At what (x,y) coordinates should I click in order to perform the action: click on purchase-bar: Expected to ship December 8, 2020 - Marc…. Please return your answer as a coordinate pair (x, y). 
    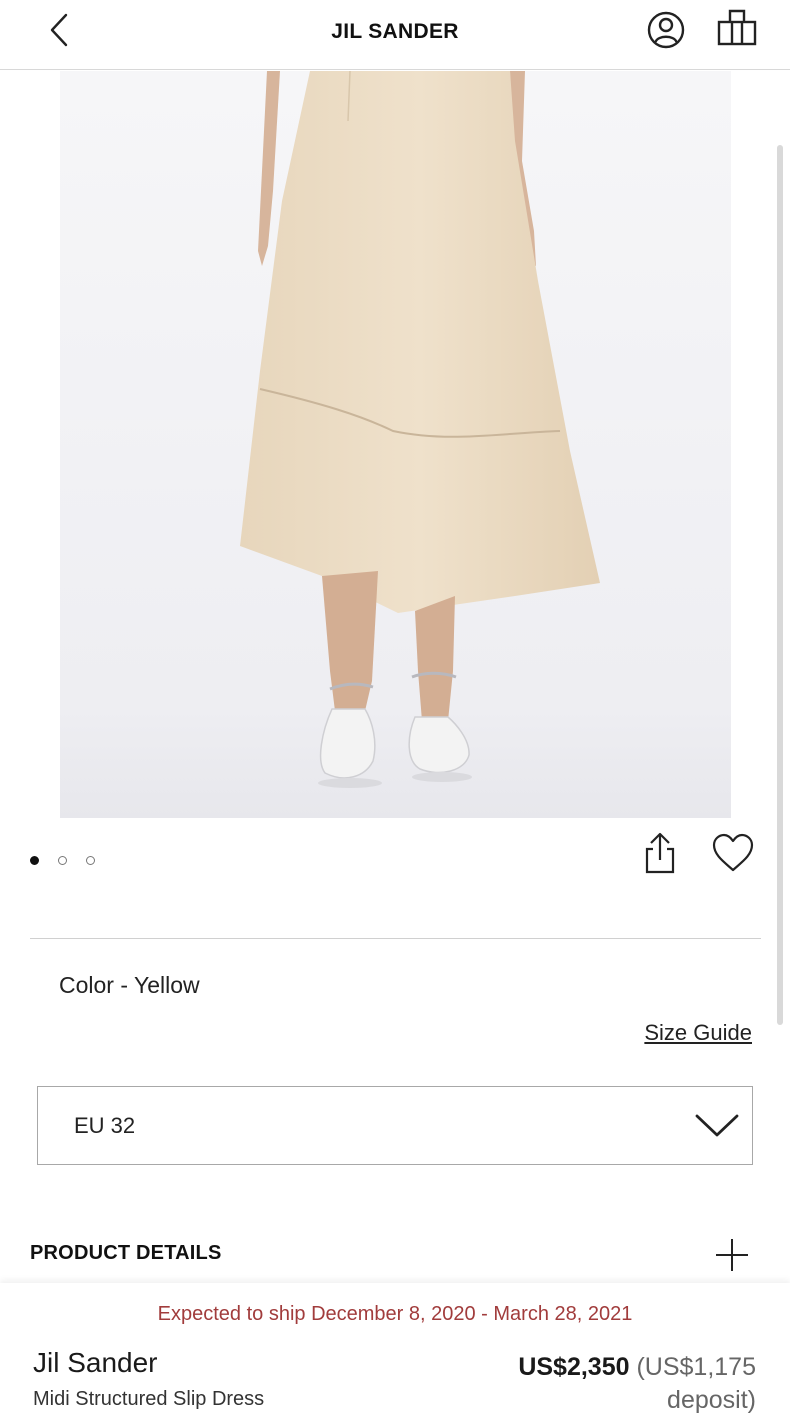
    Looking at the image, I should click on (395, 1354).